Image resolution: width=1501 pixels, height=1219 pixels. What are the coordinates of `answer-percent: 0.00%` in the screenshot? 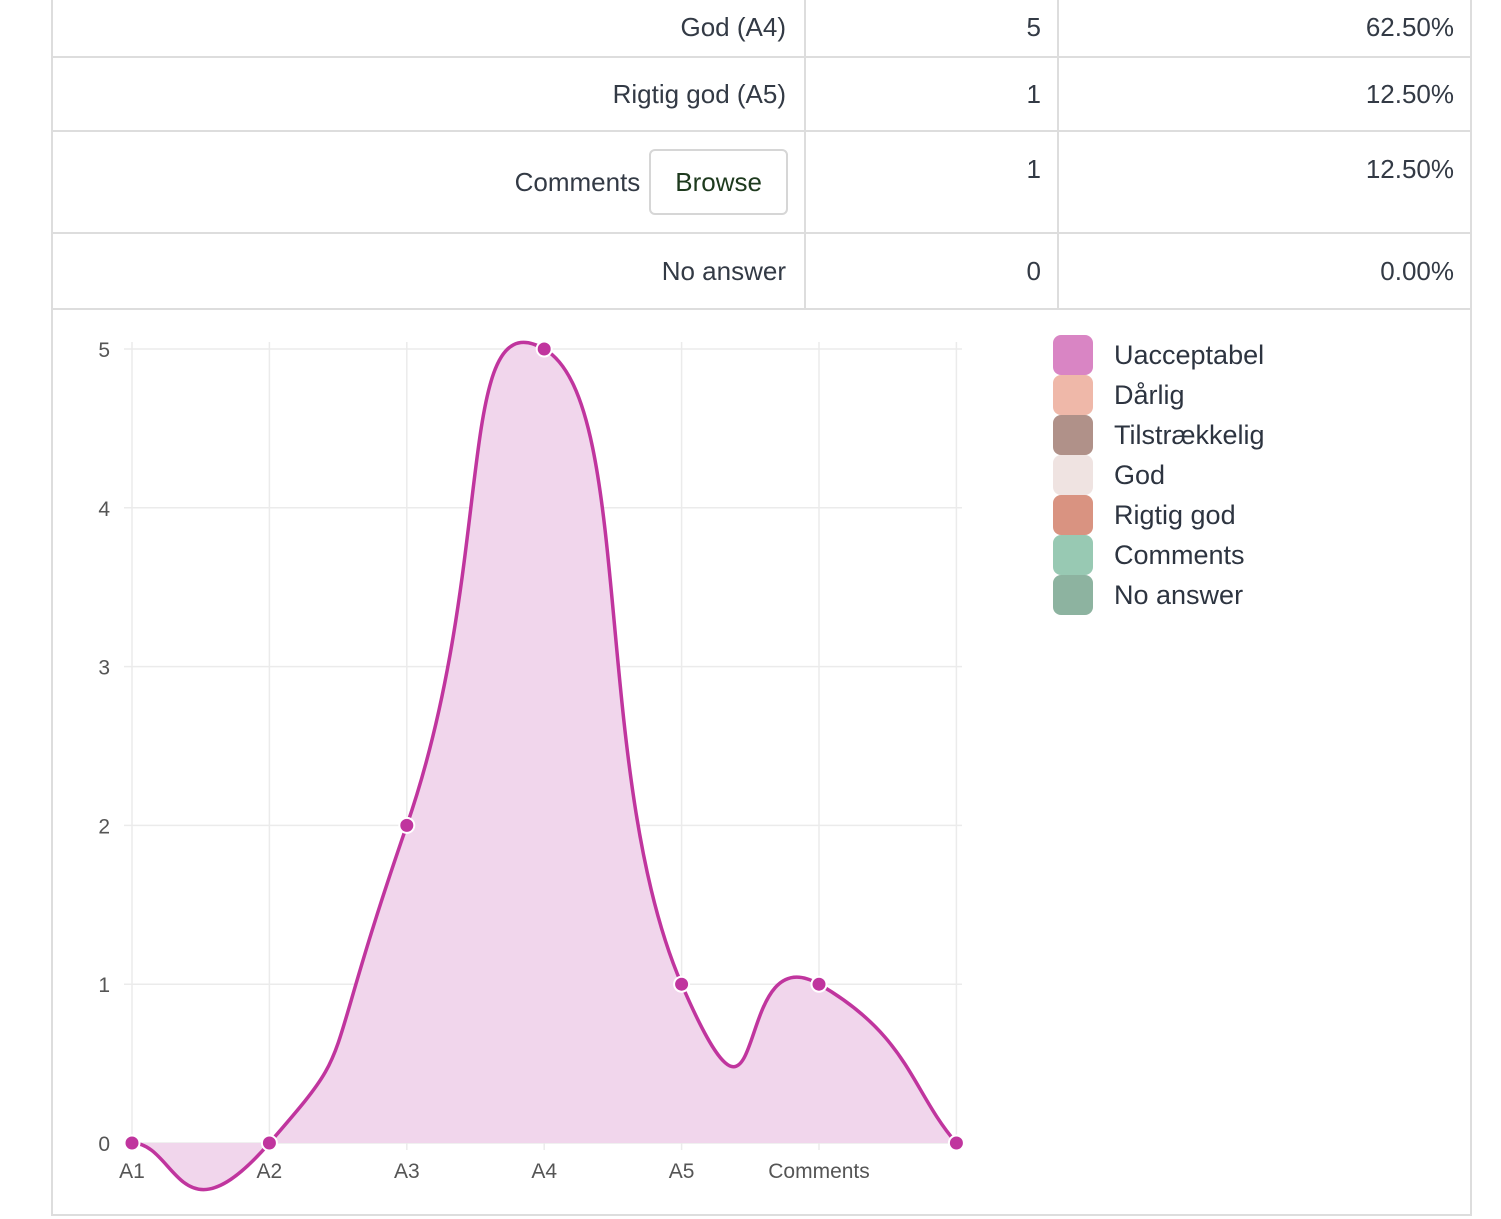 It's located at (1417, 270).